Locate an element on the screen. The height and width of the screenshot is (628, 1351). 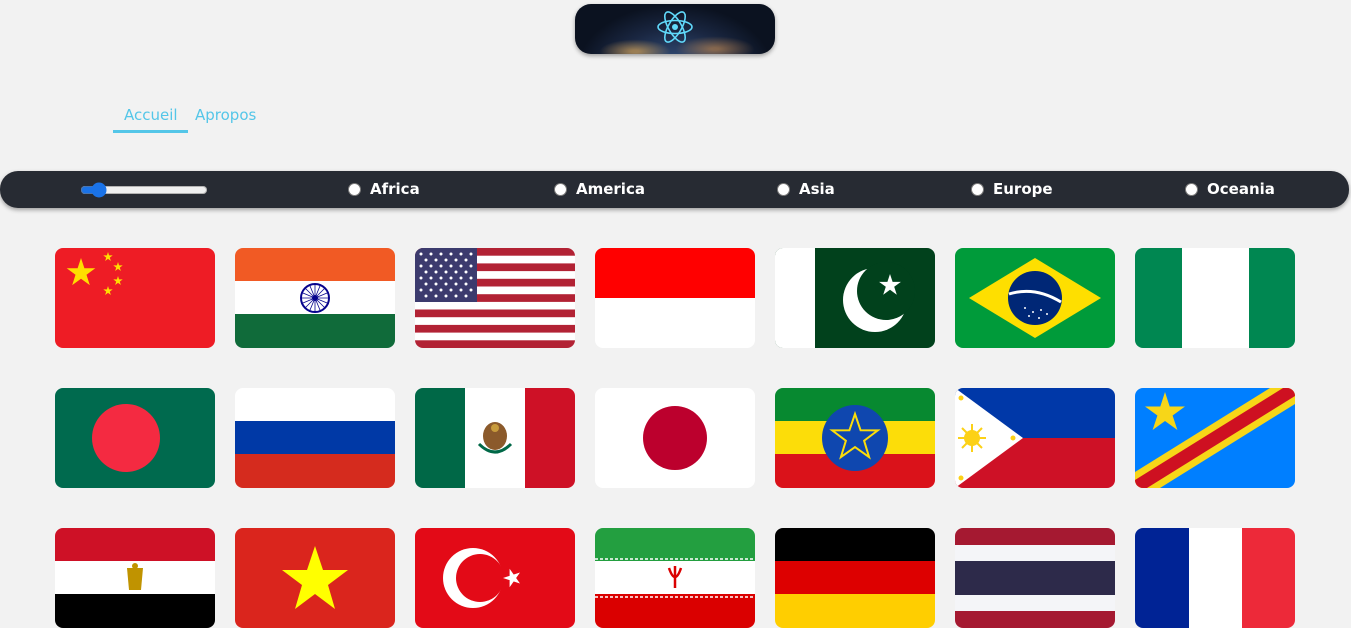
radio-america: America is located at coordinates (599, 189).